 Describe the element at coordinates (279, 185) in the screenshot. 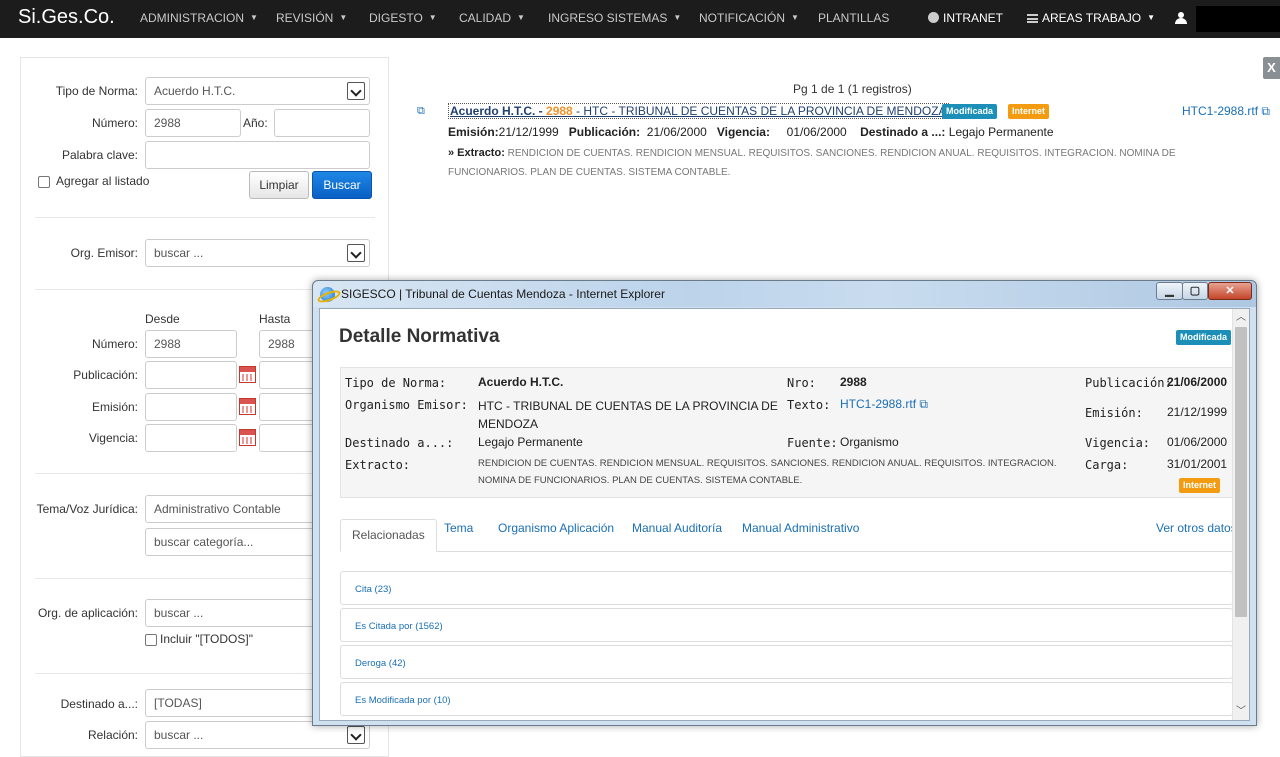

I see `limpiar-button: Limpiar` at that location.